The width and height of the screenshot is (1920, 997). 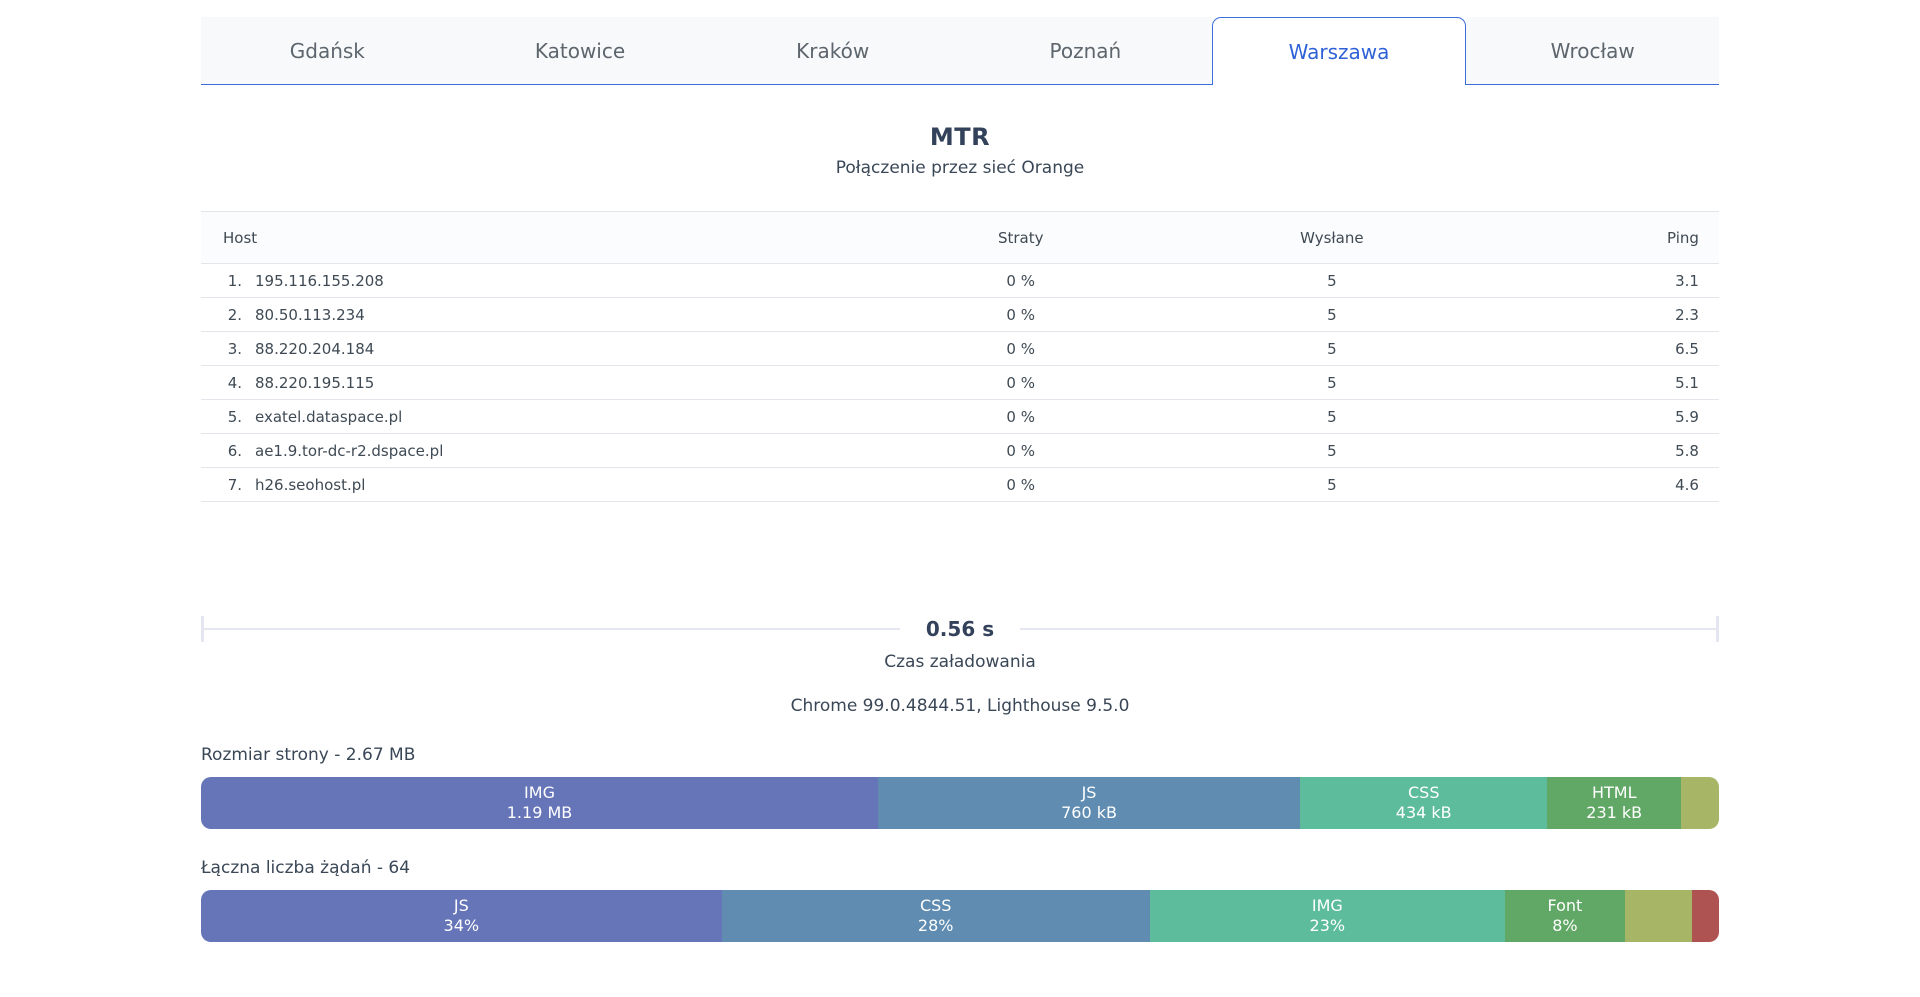 I want to click on load-time-indicator: 0.56 s, so click(x=960, y=629).